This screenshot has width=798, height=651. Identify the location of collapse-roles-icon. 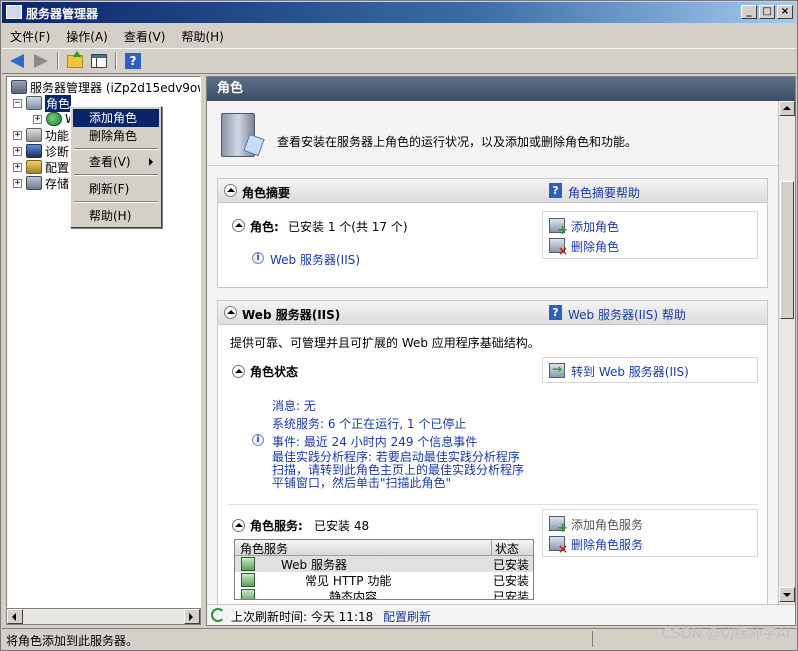
(238, 225).